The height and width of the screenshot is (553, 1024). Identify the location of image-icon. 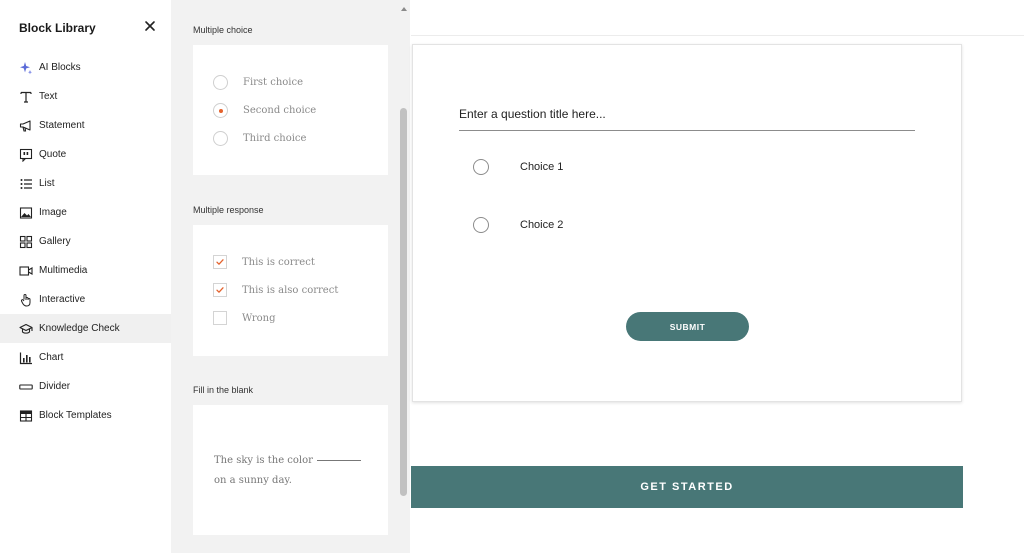
(26, 213).